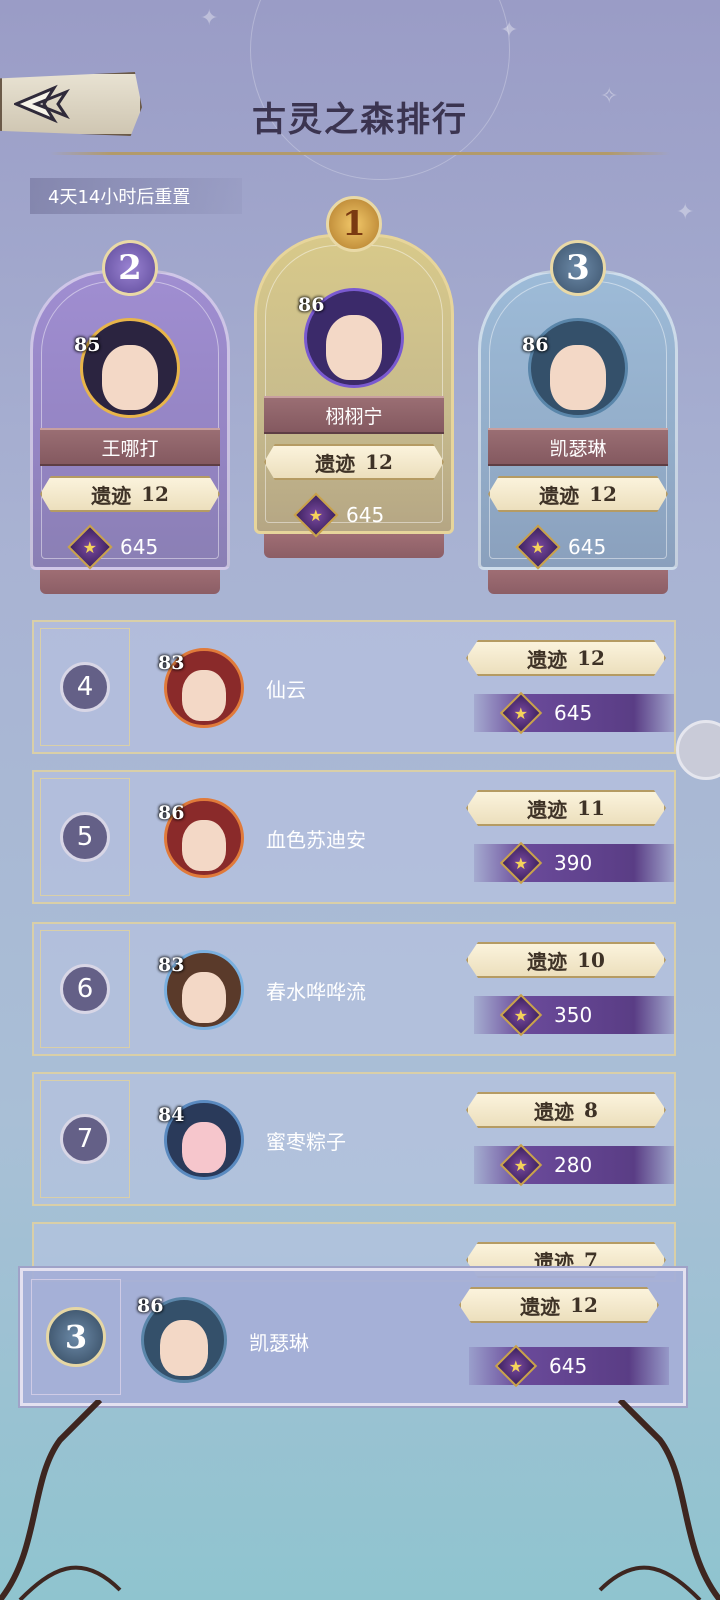 The width and height of the screenshot is (720, 1600). Describe the element at coordinates (353, 1337) in the screenshot. I see `my-rank-row: 3 86 凯瑟琳 遗迹 12 ★ 645` at that location.